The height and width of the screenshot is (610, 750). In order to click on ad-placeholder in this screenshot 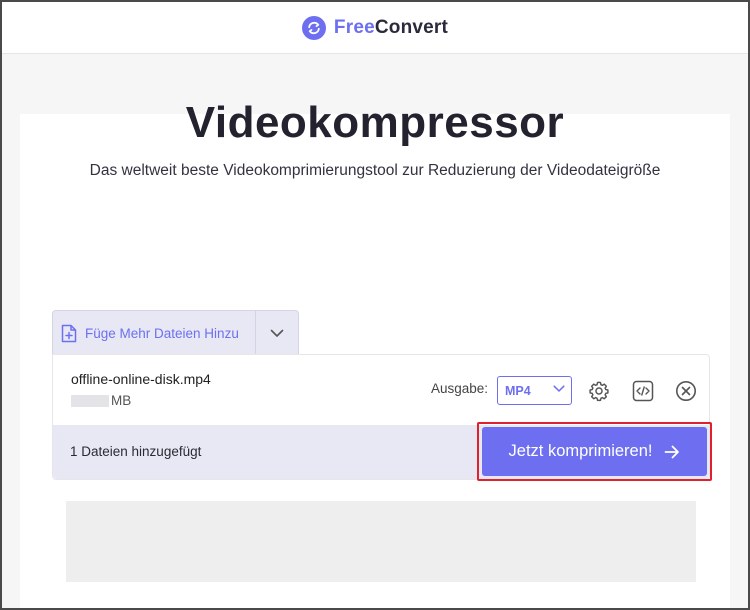, I will do `click(381, 541)`.